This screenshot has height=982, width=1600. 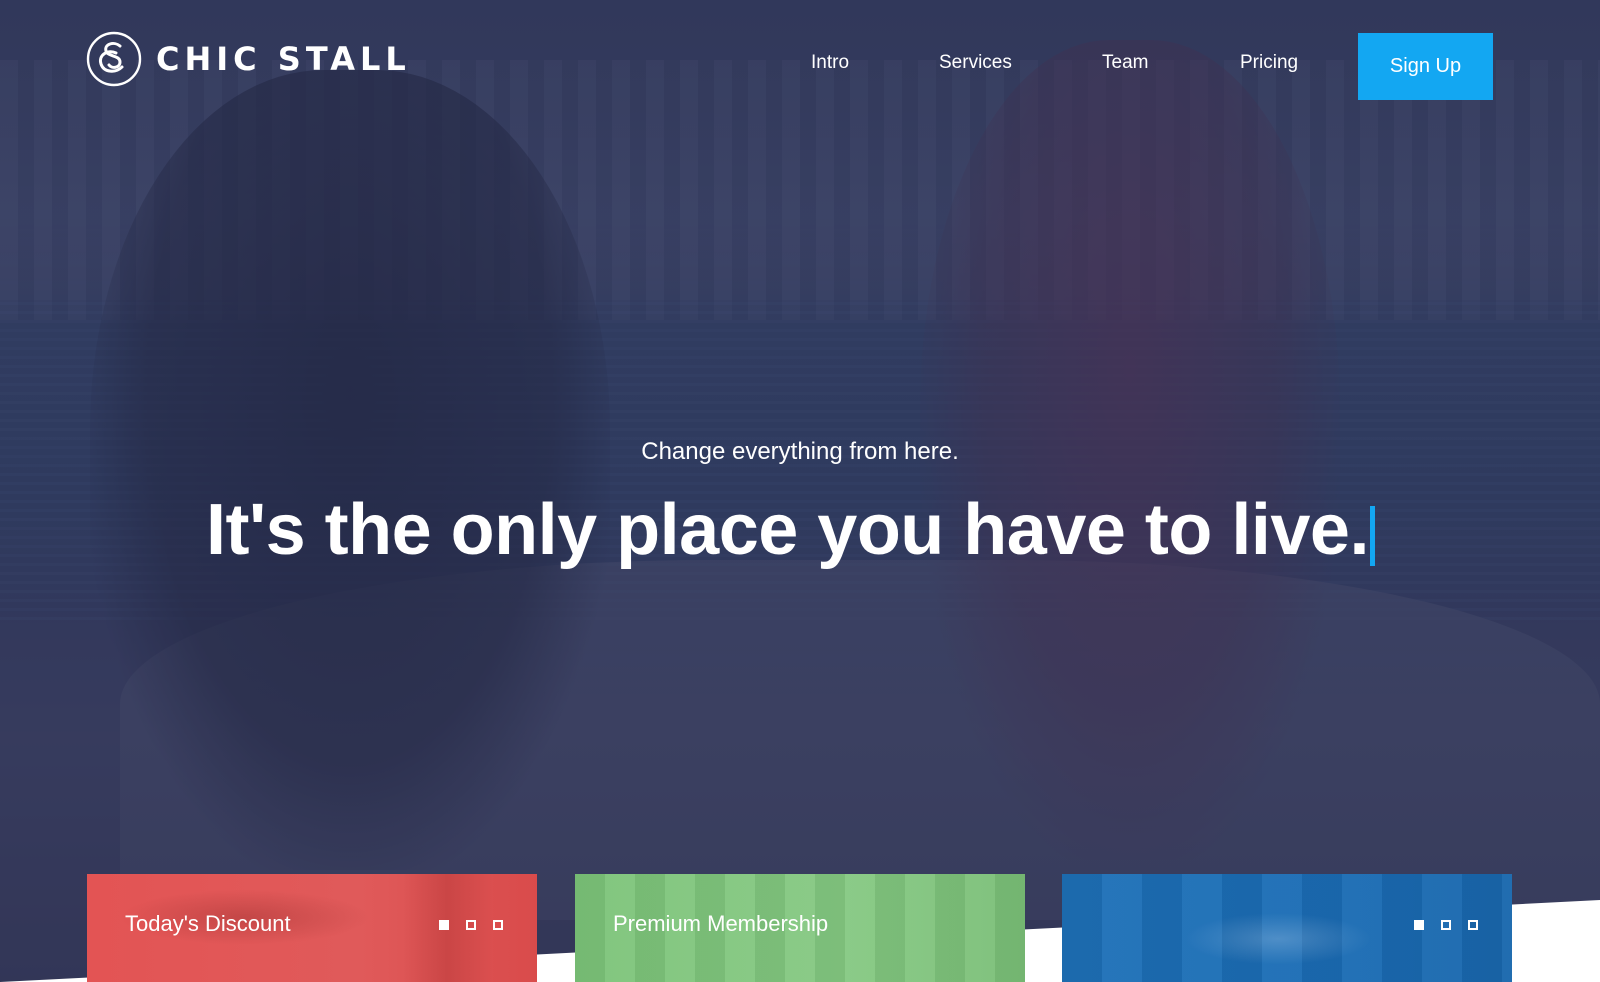 I want to click on nav-link-pricing: Pricing, so click(x=1269, y=63).